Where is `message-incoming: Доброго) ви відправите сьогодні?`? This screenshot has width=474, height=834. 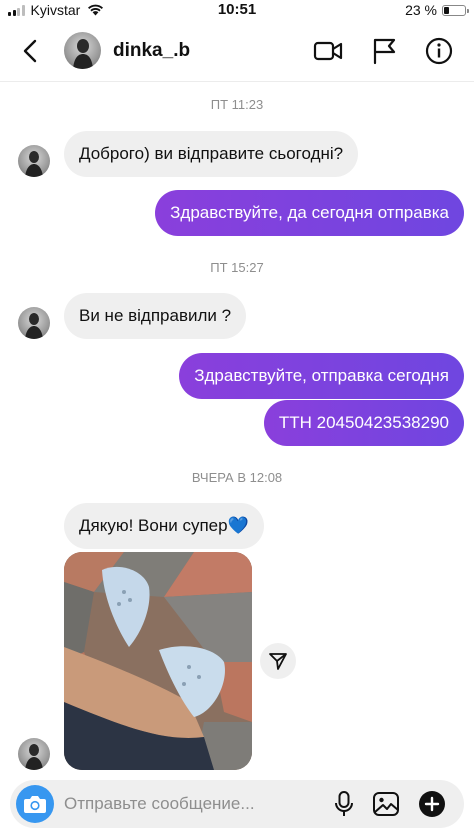 message-incoming: Доброго) ви відправите сьогодні? is located at coordinates (211, 154).